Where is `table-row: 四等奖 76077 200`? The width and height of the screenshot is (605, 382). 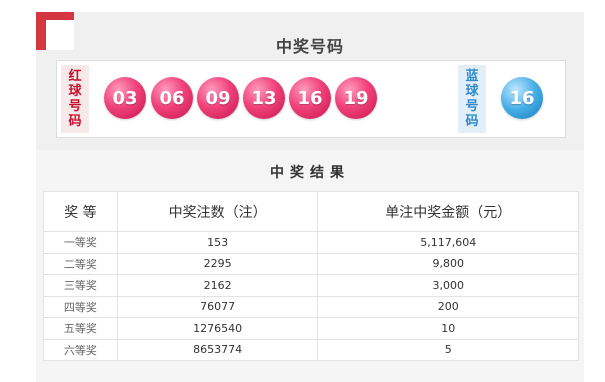
table-row: 四等奖 76077 200 is located at coordinates (311, 306).